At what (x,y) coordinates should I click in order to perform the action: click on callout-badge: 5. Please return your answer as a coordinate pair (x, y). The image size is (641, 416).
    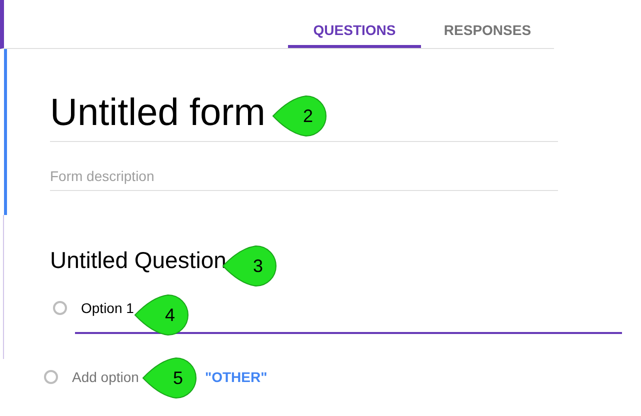
    Looking at the image, I should click on (170, 378).